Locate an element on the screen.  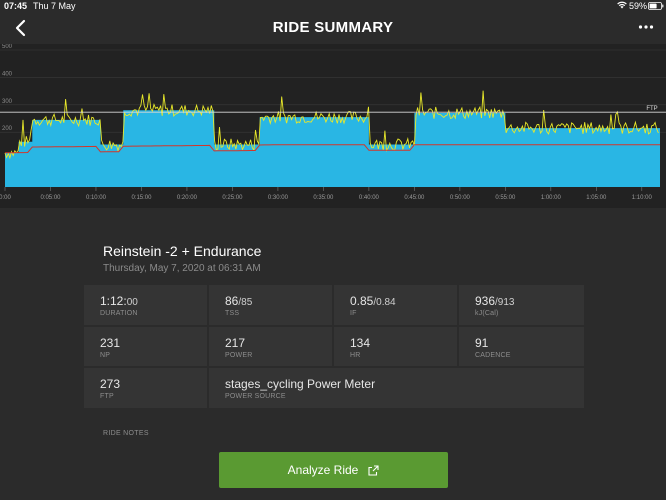
x-tick-label: 0:05:00 is located at coordinates (50, 198).